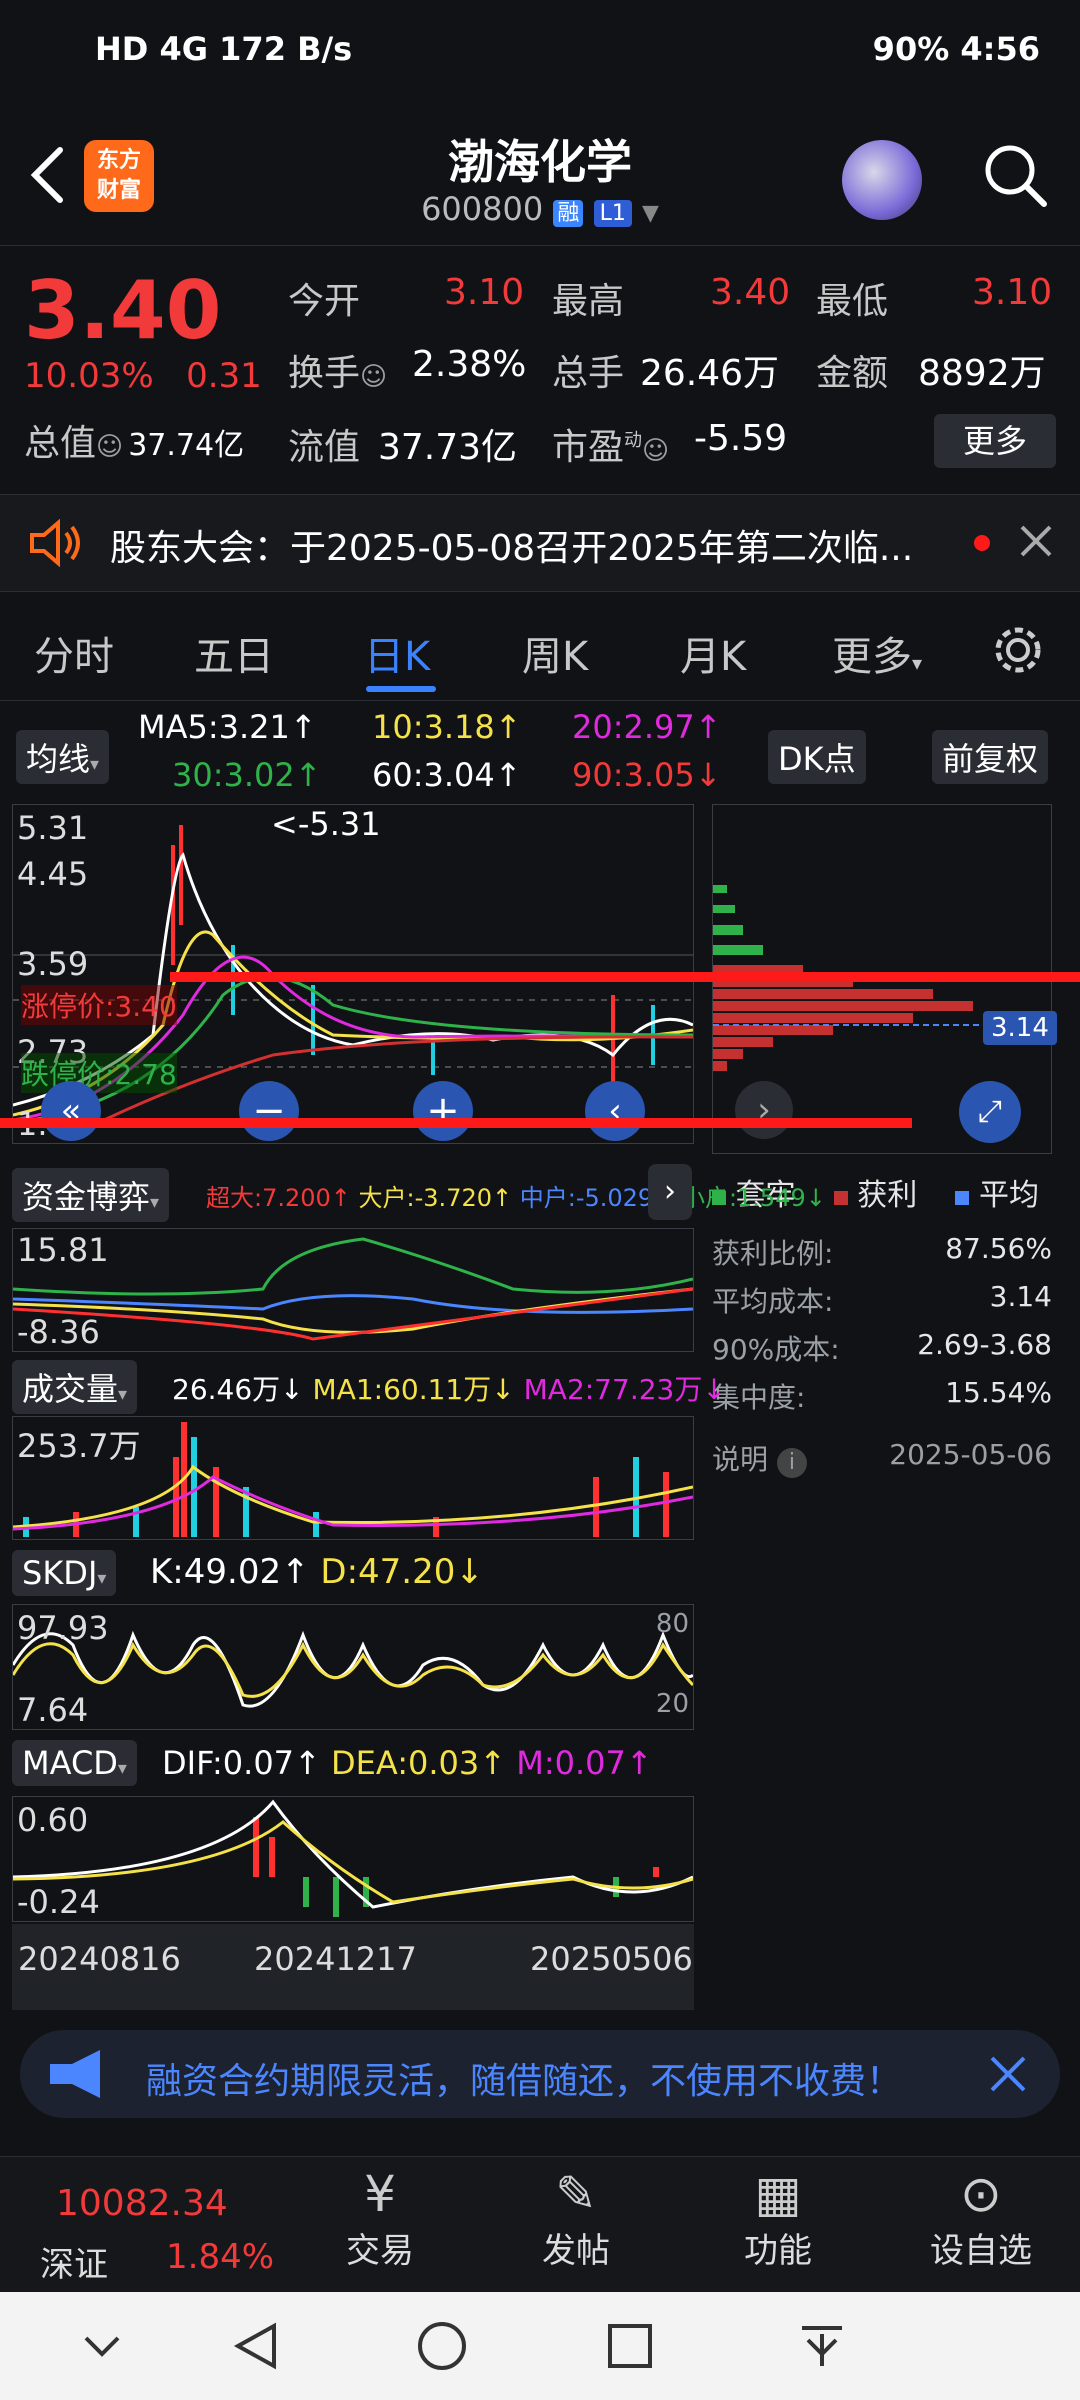 This screenshot has height=2400, width=1080. I want to click on mktcap-label: 总值, so click(60, 443).